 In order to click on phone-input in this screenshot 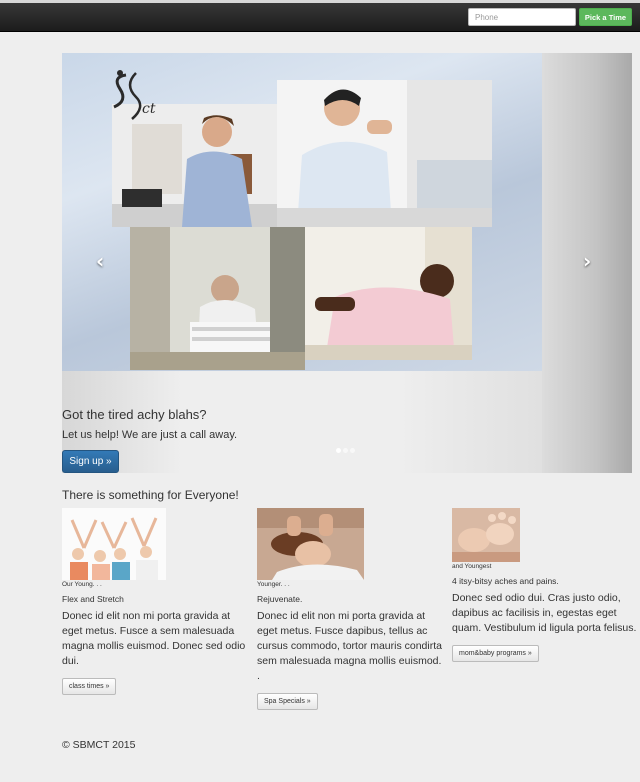, I will do `click(522, 17)`.